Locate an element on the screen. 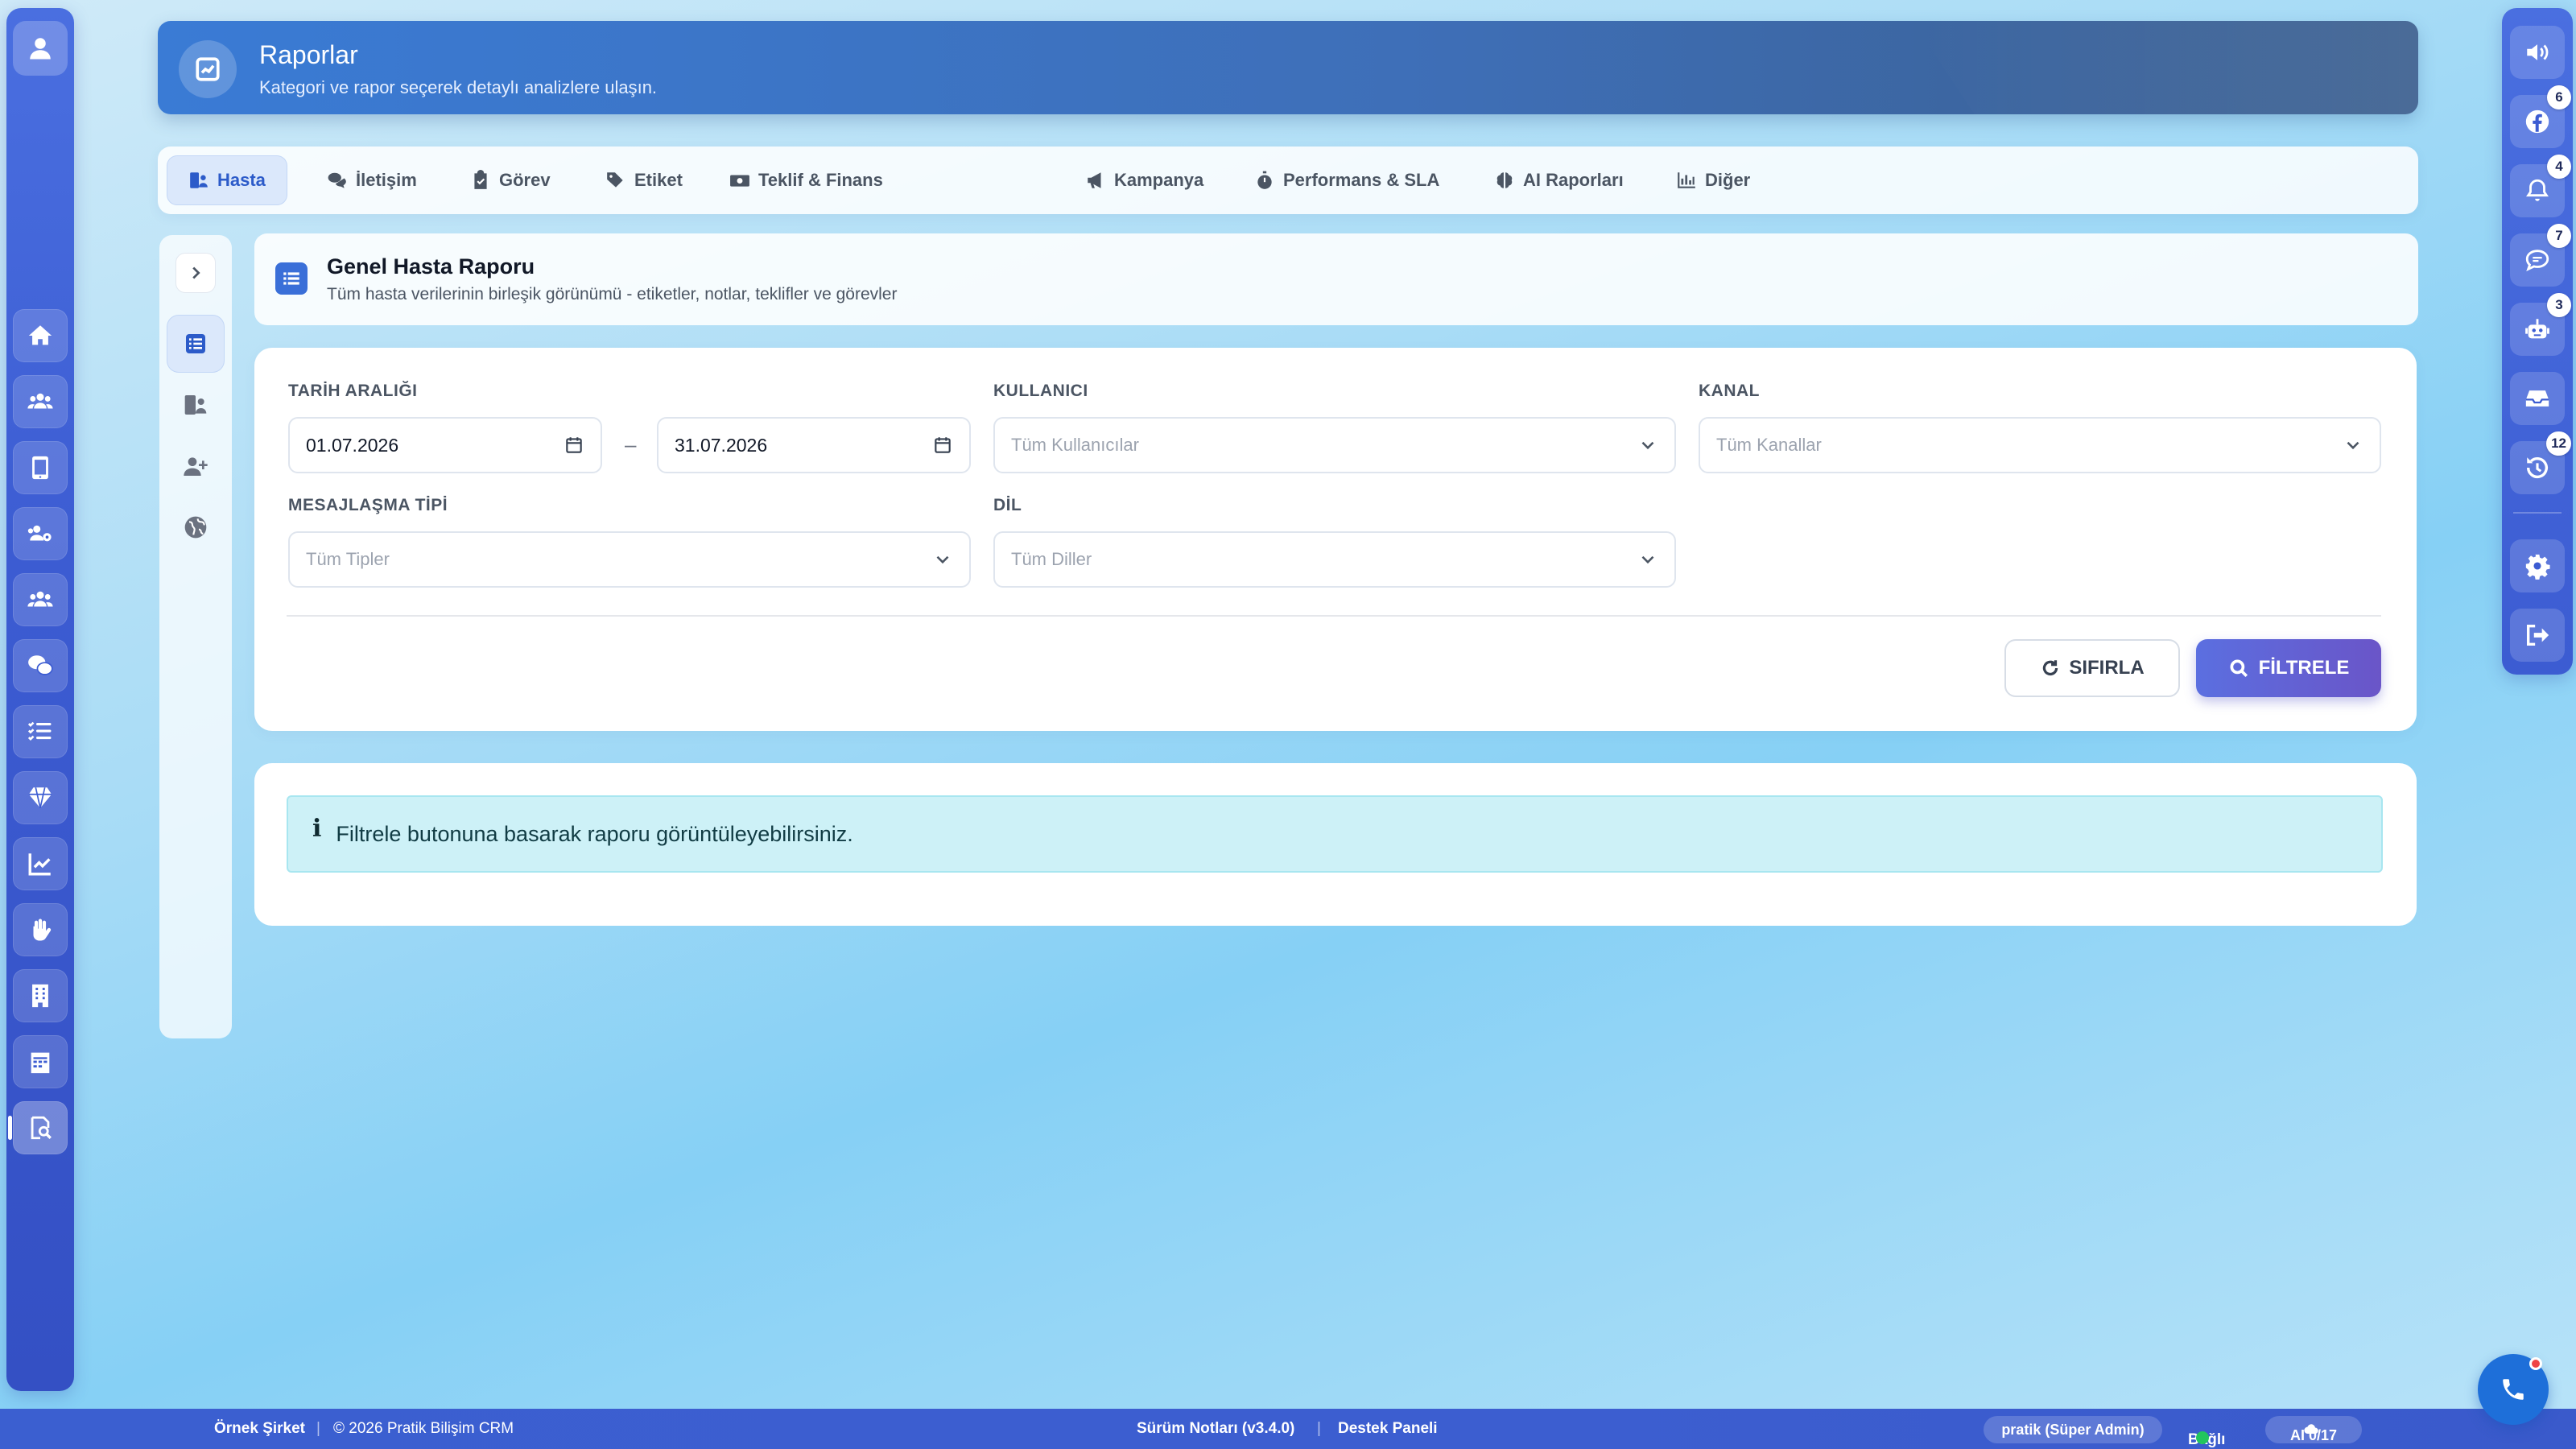 This screenshot has height=1449, width=2576. facebook-button: 6 is located at coordinates (2540, 116).